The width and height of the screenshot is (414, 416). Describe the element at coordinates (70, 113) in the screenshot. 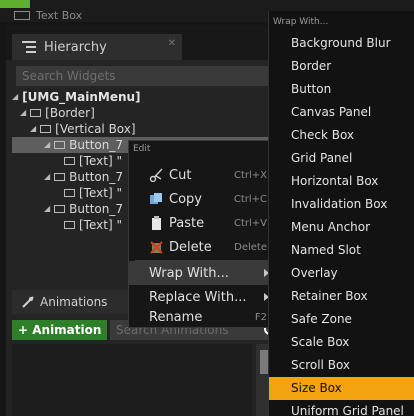

I see `tree-item-label: [Border]` at that location.